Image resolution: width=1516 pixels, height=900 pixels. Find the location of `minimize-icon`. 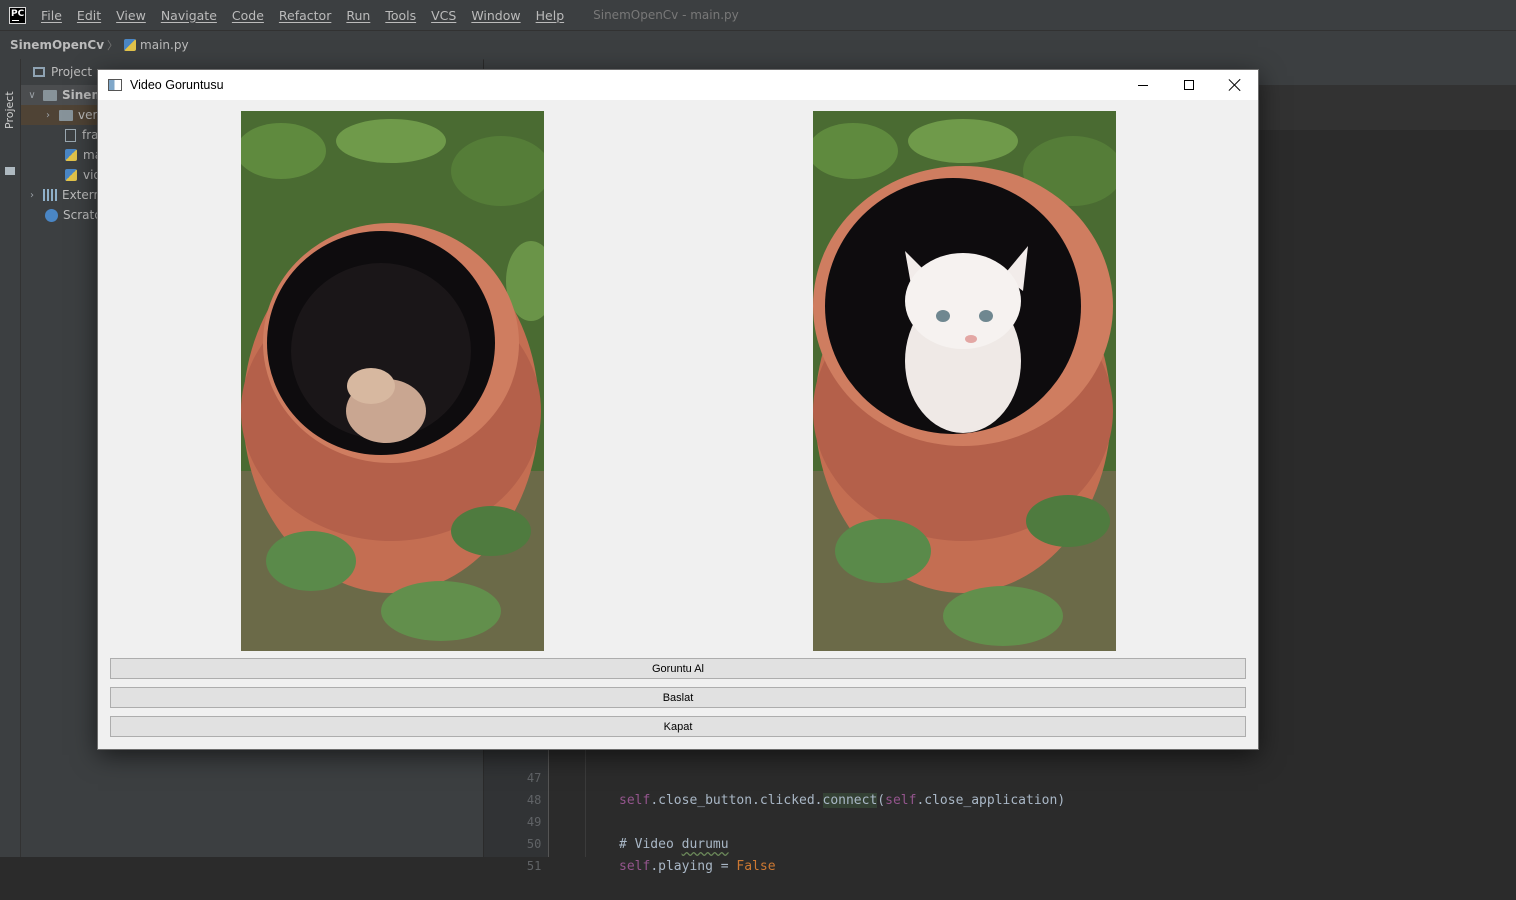

minimize-icon is located at coordinates (1143, 85).